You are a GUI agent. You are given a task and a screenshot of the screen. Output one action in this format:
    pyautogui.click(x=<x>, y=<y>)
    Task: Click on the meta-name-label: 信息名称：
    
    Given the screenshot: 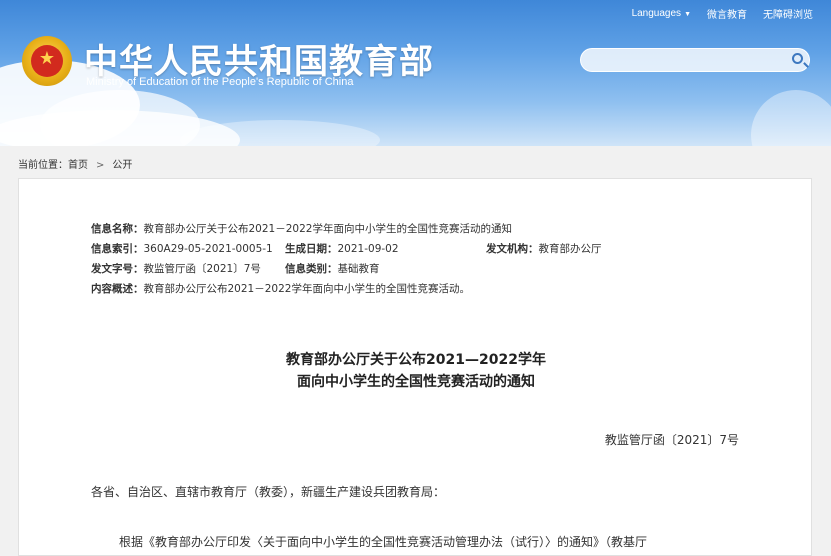 What is the action you would take?
    pyautogui.click(x=117, y=229)
    